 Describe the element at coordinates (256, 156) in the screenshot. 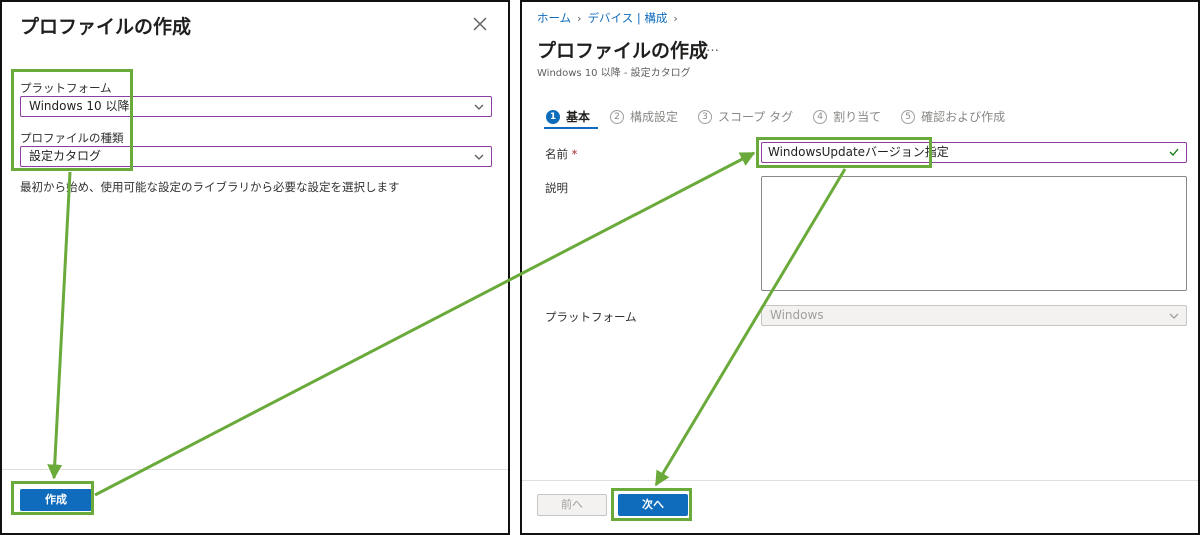

I see `profile-type-select: 設定カタログ` at that location.